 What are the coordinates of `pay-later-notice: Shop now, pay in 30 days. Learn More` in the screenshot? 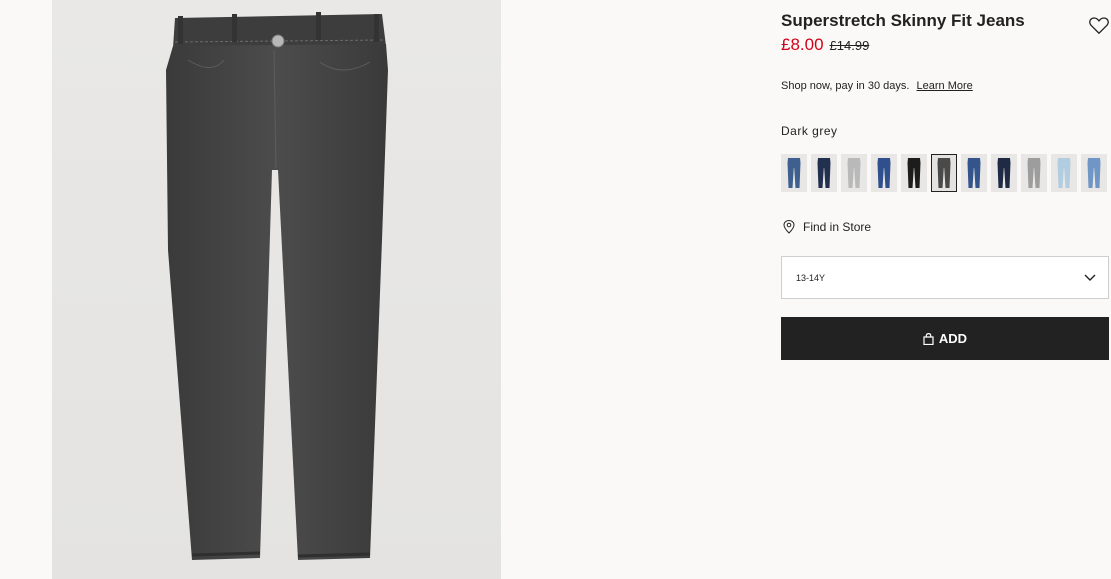 It's located at (877, 86).